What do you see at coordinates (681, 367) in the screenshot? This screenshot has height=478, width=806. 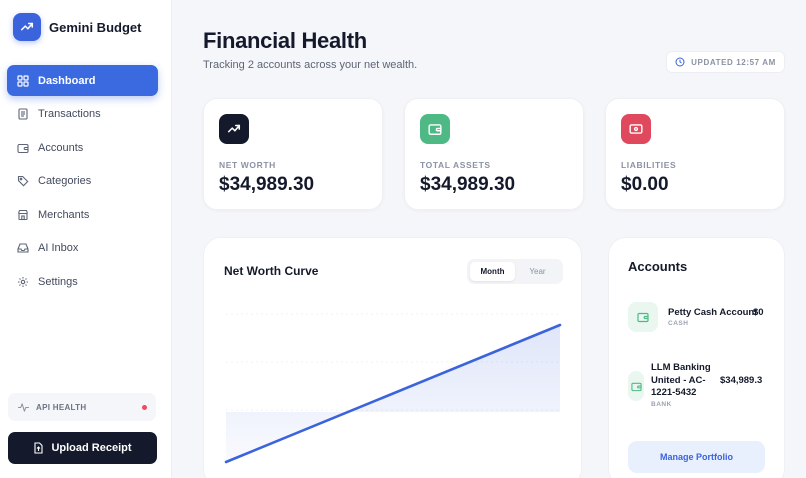 I see `account-name-line: LLM Banking` at bounding box center [681, 367].